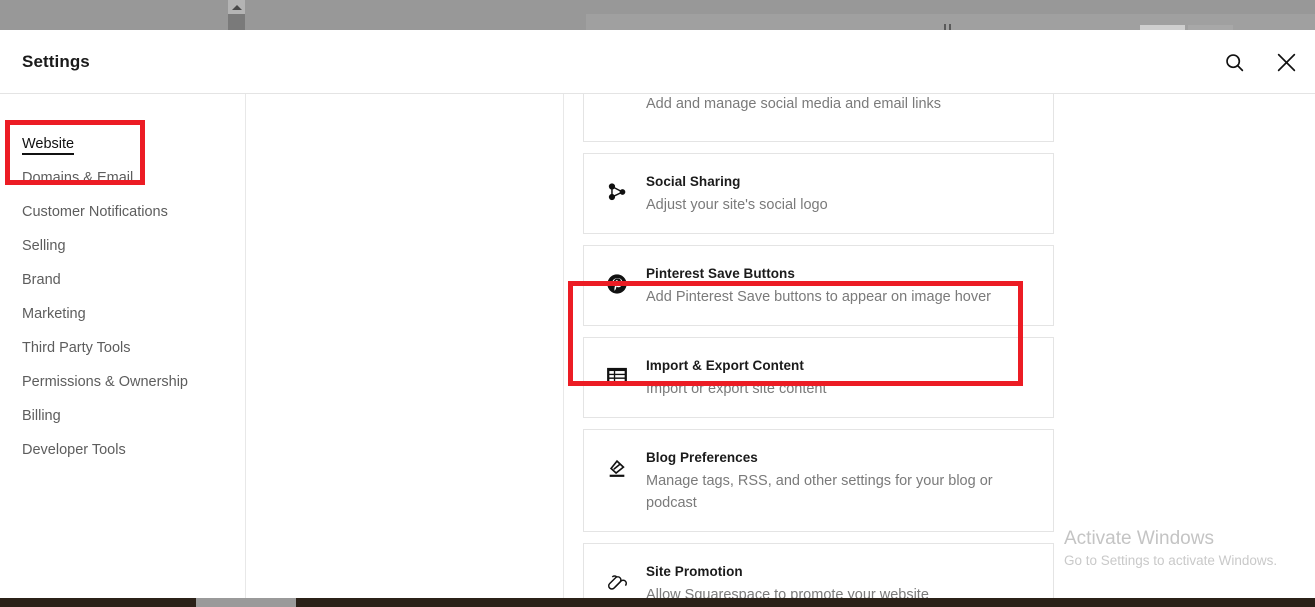 Image resolution: width=1315 pixels, height=607 pixels. Describe the element at coordinates (1286, 62) in the screenshot. I see `close-icon` at that location.